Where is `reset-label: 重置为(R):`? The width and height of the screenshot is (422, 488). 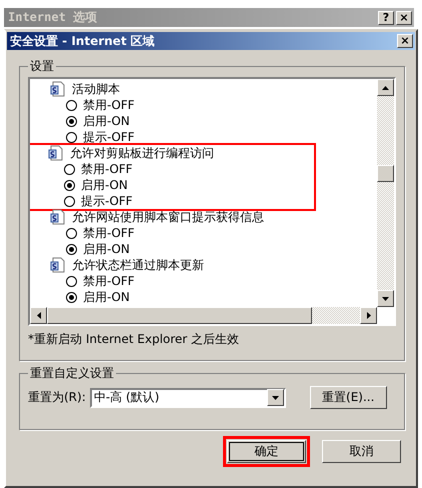
reset-label: 重置为(R): is located at coordinates (57, 397).